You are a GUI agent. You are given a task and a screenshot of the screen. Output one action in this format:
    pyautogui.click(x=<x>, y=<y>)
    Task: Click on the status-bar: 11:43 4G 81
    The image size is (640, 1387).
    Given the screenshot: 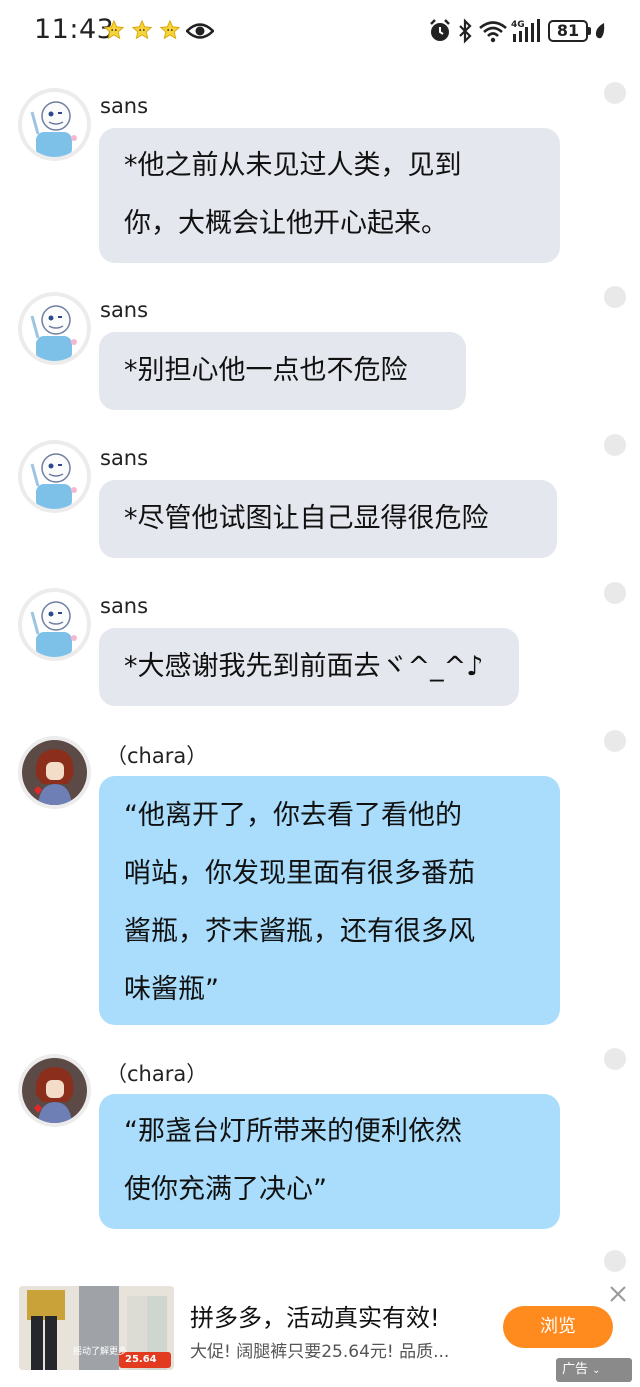 What is the action you would take?
    pyautogui.click(x=320, y=31)
    